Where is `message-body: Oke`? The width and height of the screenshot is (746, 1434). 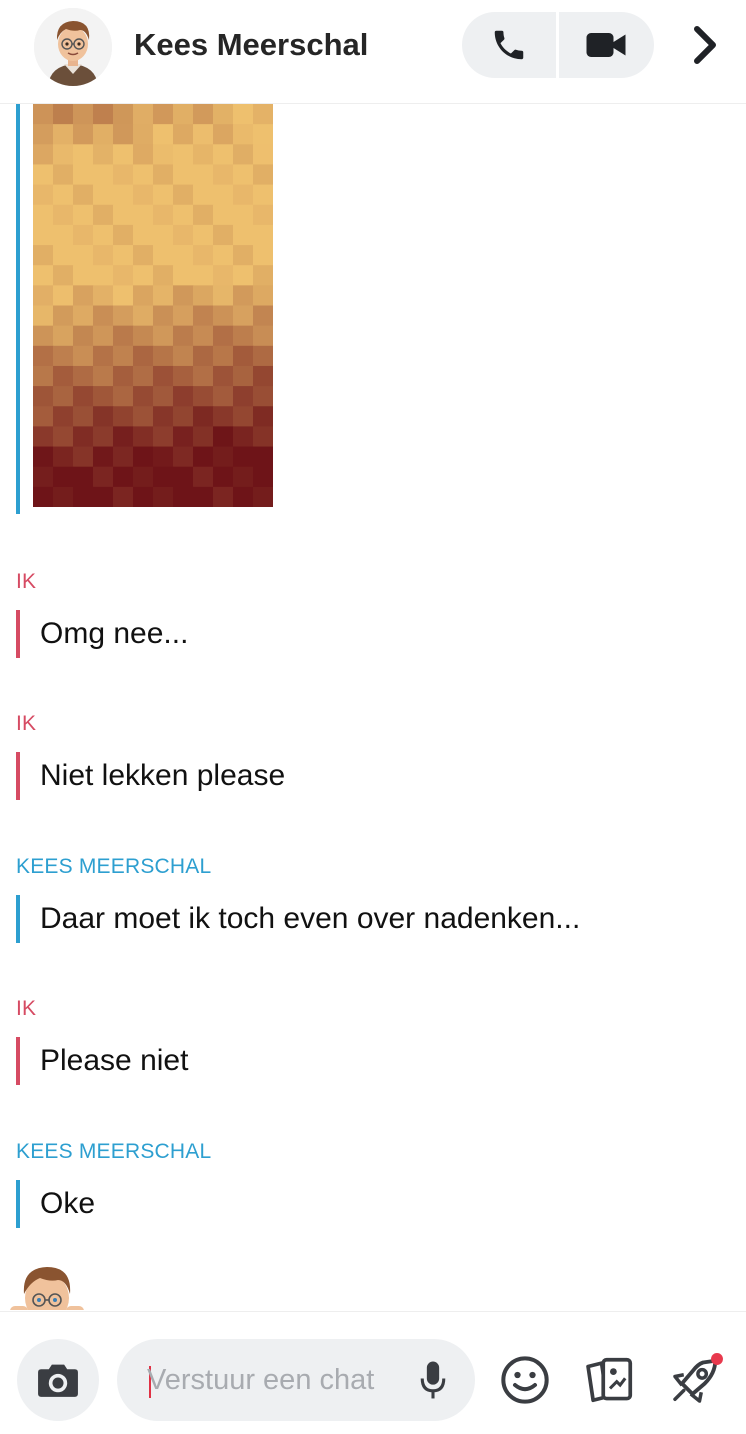
message-body: Oke is located at coordinates (366, 1204).